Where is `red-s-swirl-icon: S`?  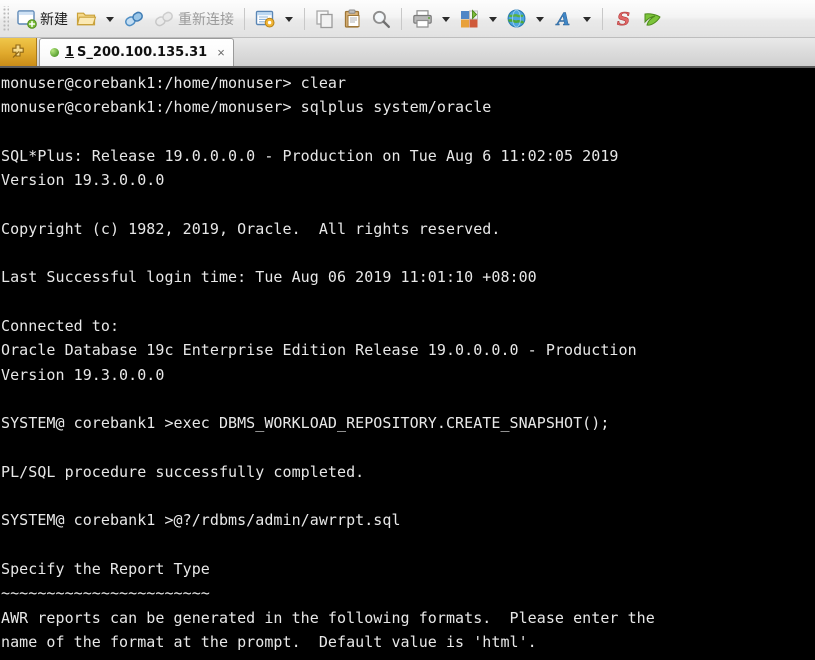 red-s-swirl-icon: S is located at coordinates (624, 19).